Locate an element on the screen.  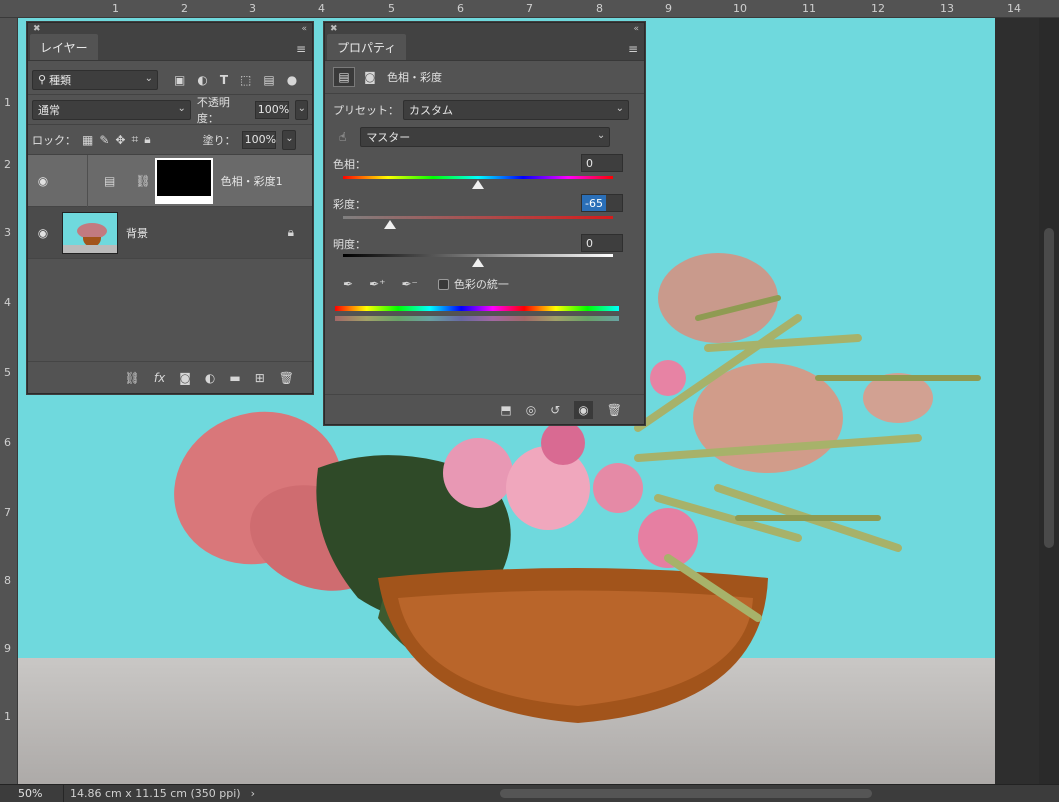
layer-filter-dropdown: ⚲ 種類 ⌄ is located at coordinates (95, 79).